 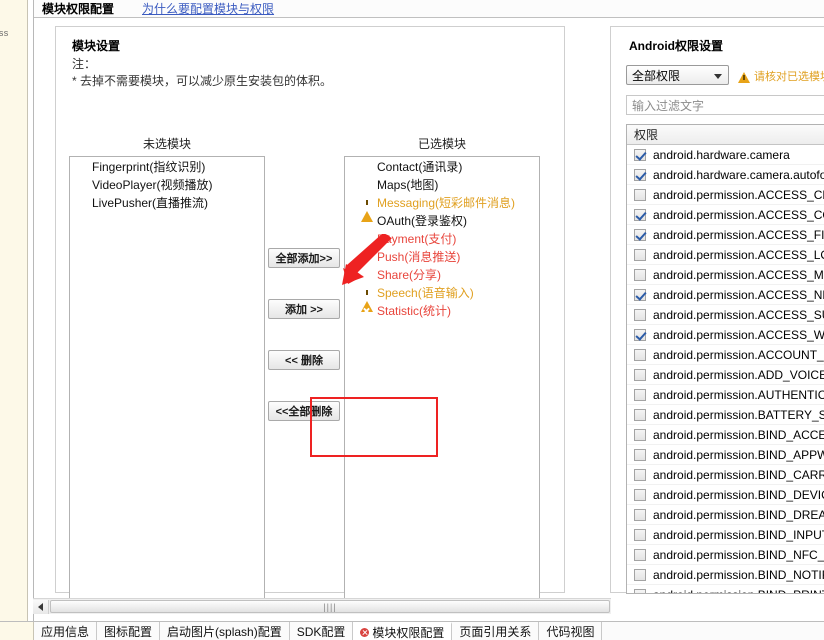 I want to click on table-row: android.permission.ACCESS_NETWORK_STATE, so click(x=725, y=295).